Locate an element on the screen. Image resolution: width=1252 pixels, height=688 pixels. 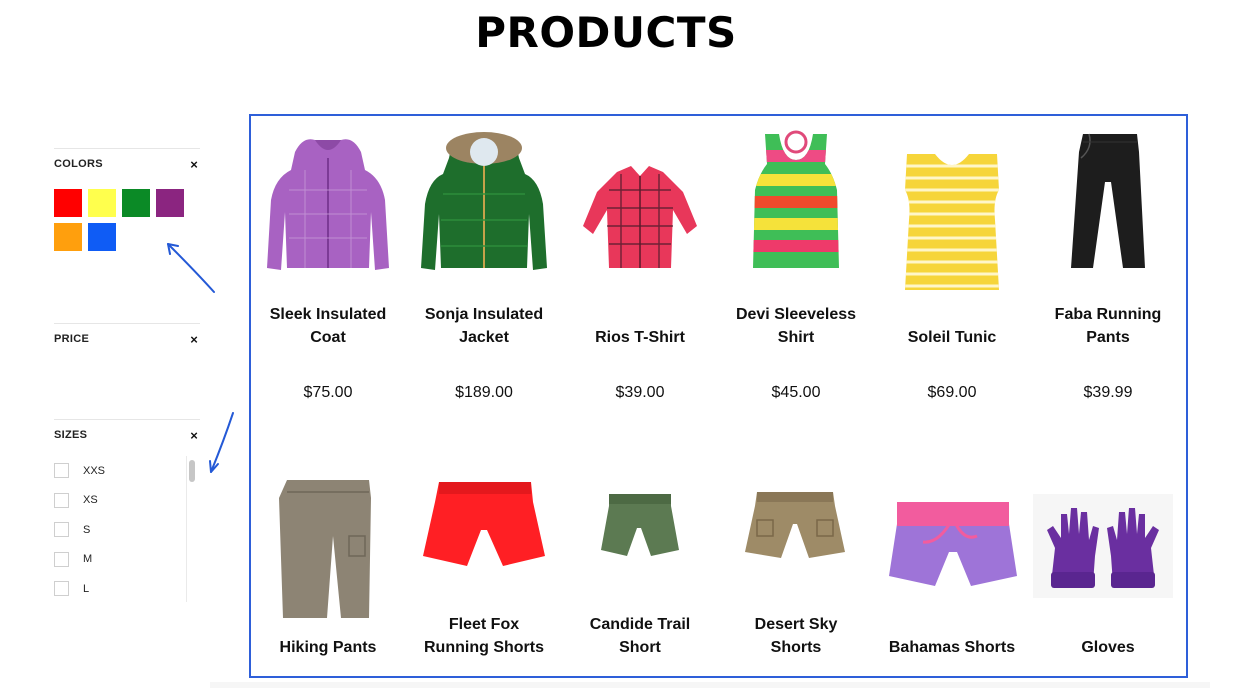
purple-pink-shorts-icon is located at coordinates (953, 544).